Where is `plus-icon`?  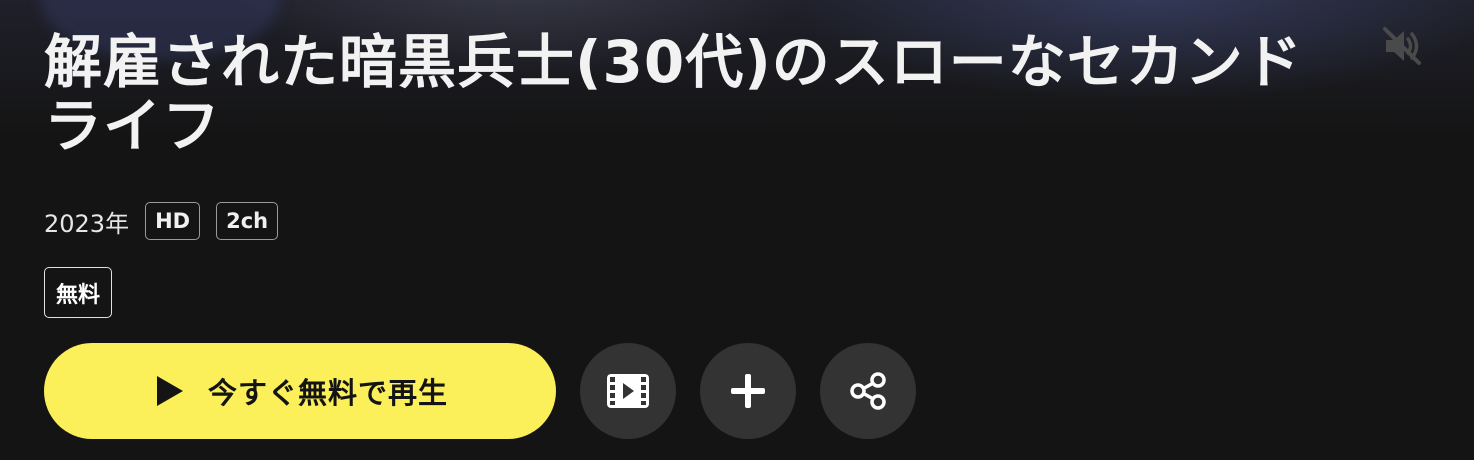 plus-icon is located at coordinates (748, 391).